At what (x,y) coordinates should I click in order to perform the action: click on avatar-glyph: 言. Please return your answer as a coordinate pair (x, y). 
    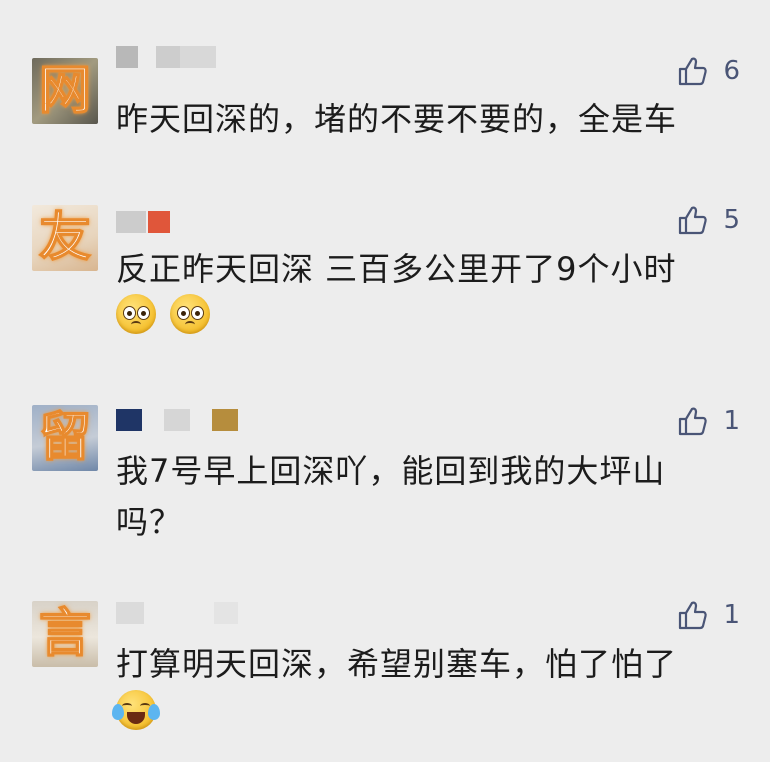
    Looking at the image, I should click on (65, 634).